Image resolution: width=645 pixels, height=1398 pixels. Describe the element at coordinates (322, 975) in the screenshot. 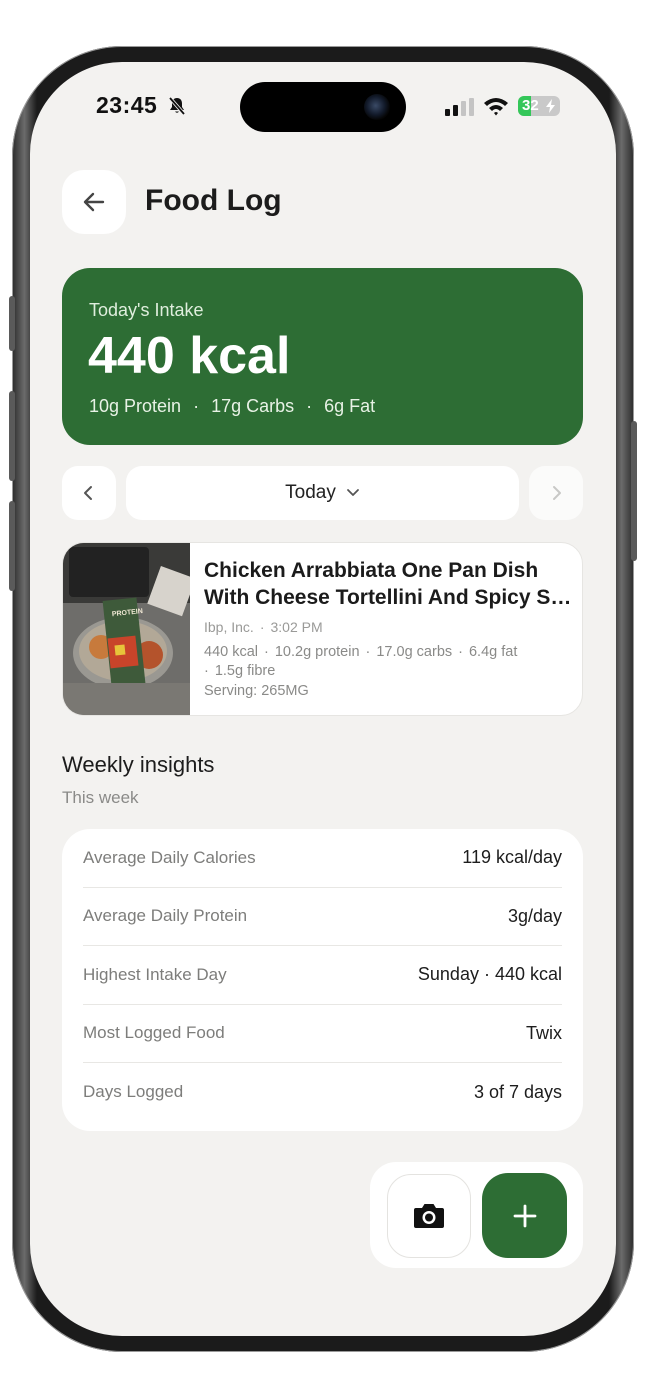

I see `insight-row: Highest Intake Day Sunday · 440 kcal` at that location.